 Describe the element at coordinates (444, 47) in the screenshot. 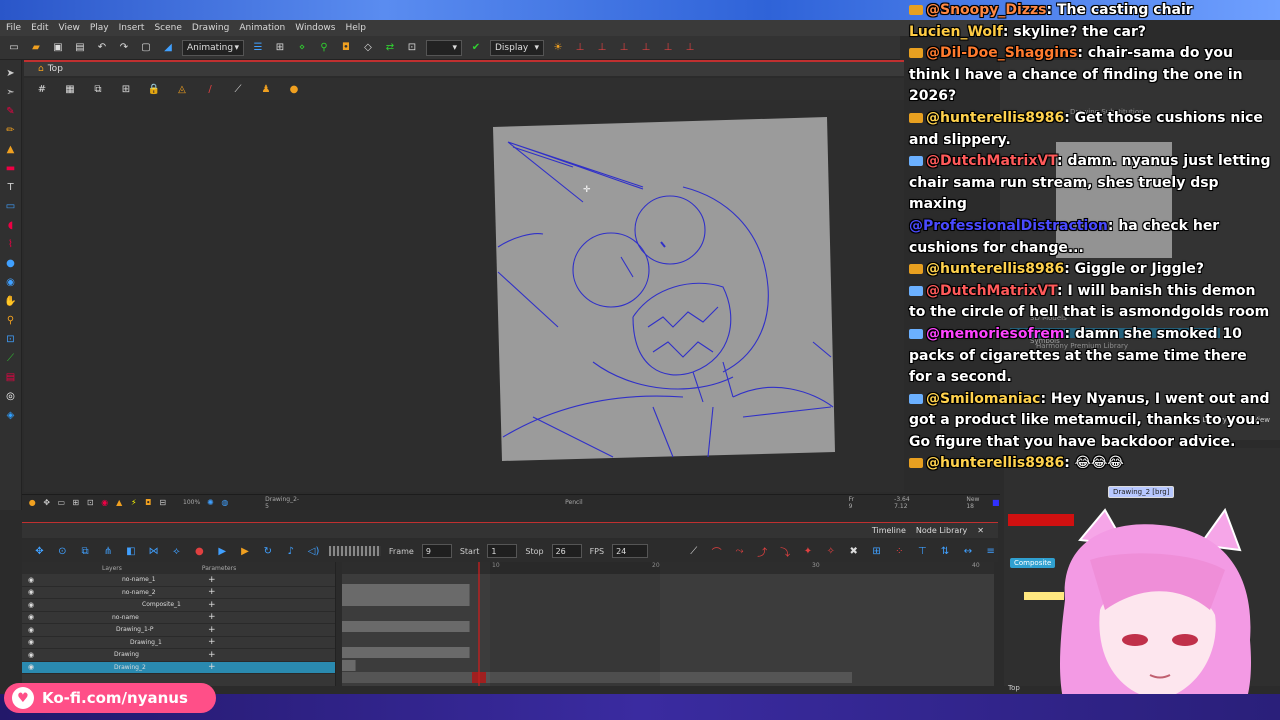

I see `empty-select: ▾` at that location.